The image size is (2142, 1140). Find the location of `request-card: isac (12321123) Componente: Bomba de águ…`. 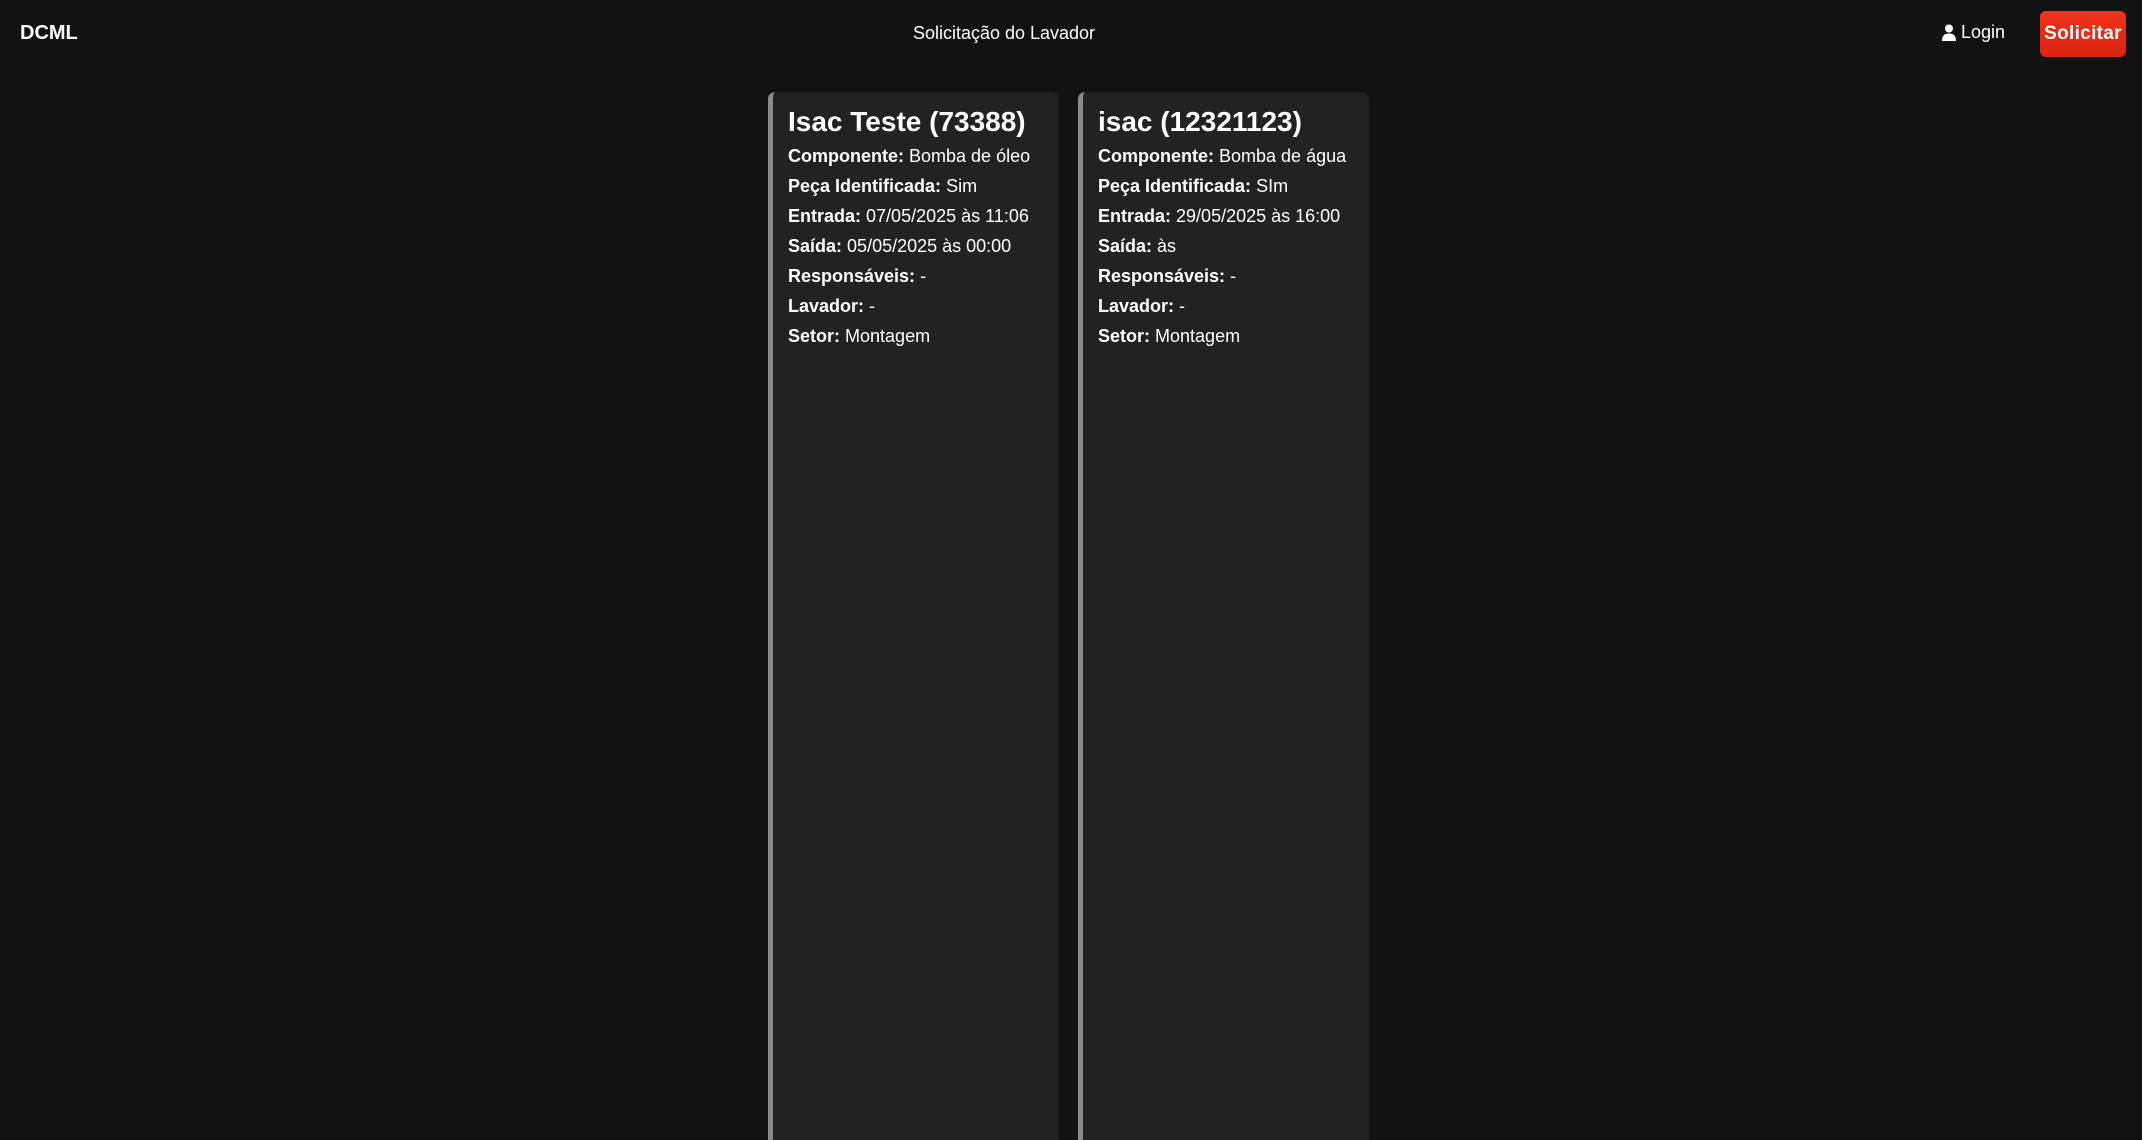

request-card: isac (12321123) Componente: Bomba de águ… is located at coordinates (1223, 616).